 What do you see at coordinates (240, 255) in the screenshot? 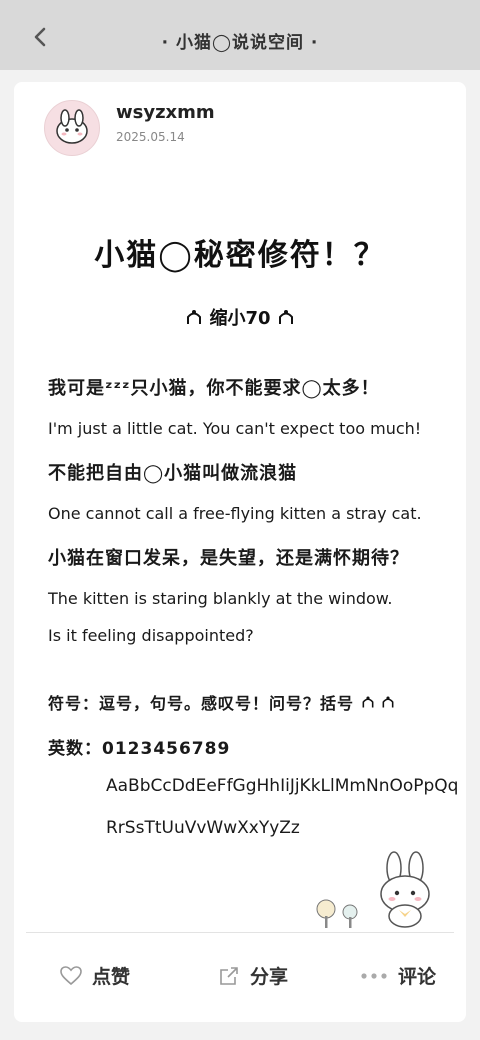
I see `post-title: 小猫◯秘密修符！？` at bounding box center [240, 255].